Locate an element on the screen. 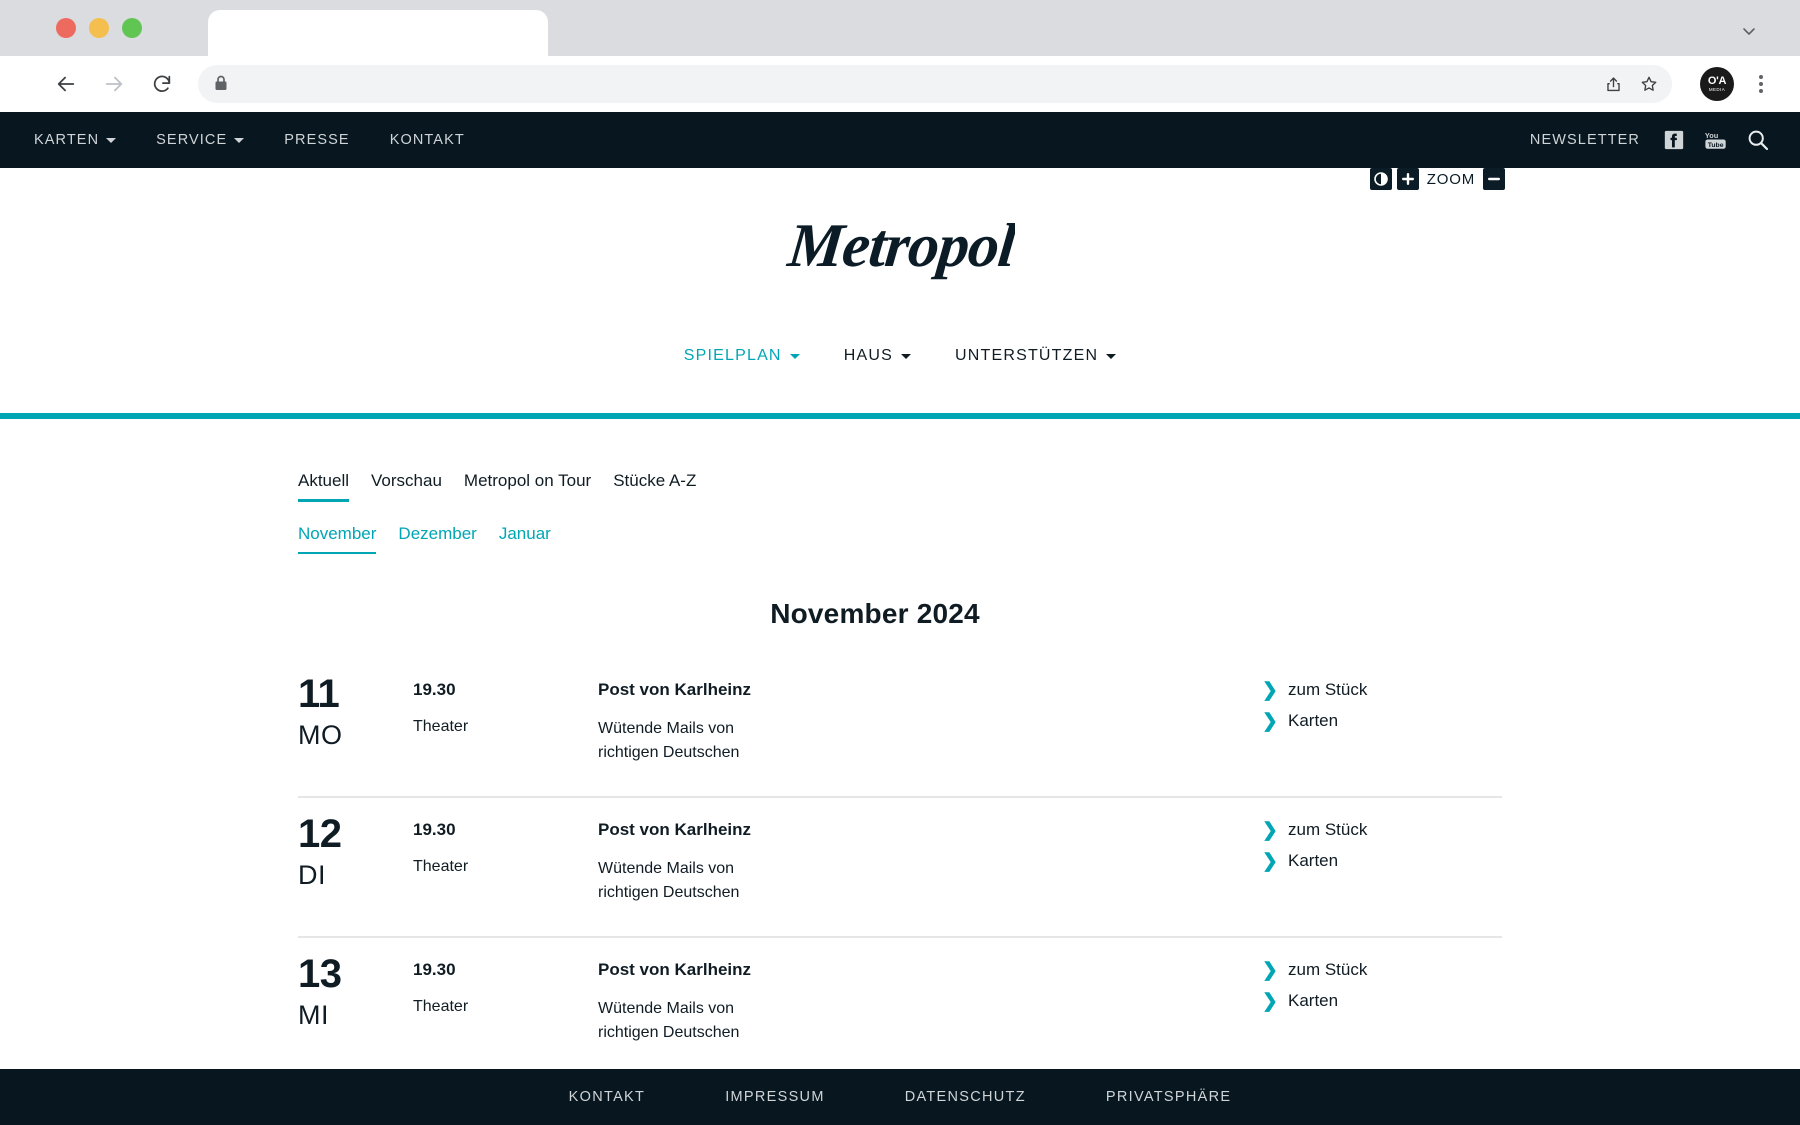 The width and height of the screenshot is (1800, 1125). back-arrow-icon is located at coordinates (66, 84).